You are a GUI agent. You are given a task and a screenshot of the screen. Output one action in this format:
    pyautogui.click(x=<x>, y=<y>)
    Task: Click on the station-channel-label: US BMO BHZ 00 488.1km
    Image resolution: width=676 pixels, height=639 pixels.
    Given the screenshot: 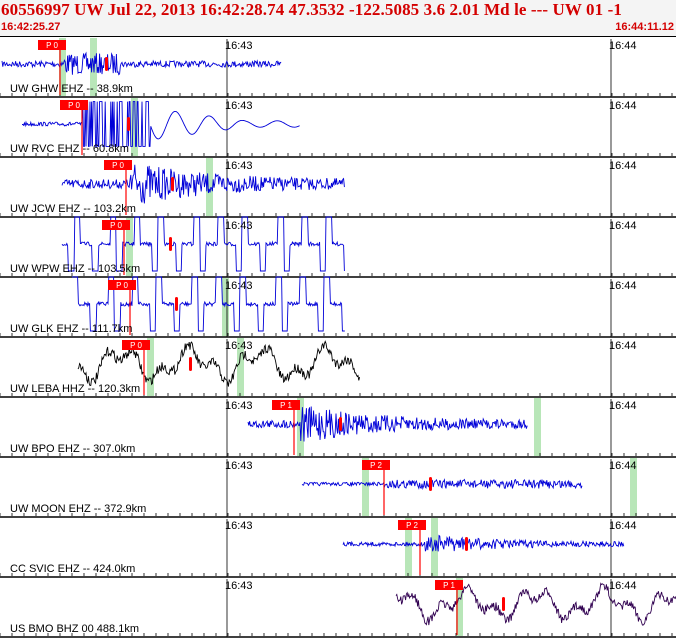 What is the action you would take?
    pyautogui.click(x=74, y=629)
    